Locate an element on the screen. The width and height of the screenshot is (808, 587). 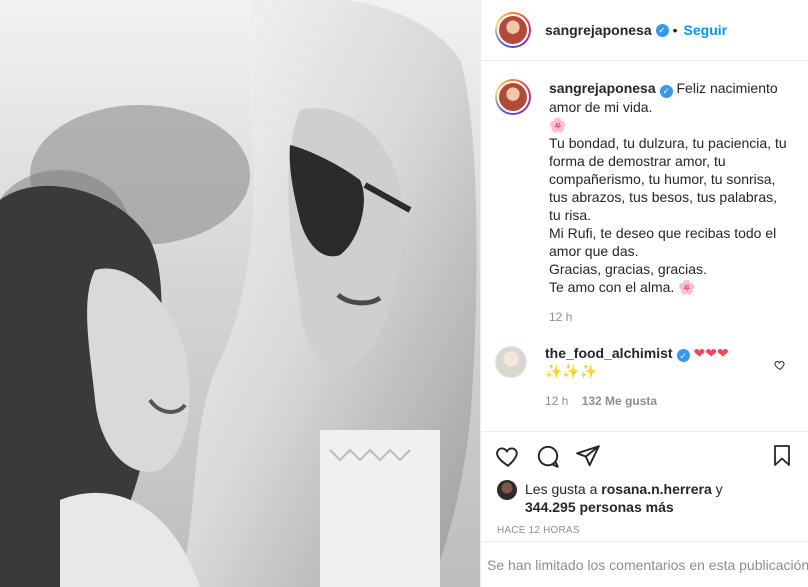
post-time-ago: HACE 12 HORAS is located at coordinates (644, 530).